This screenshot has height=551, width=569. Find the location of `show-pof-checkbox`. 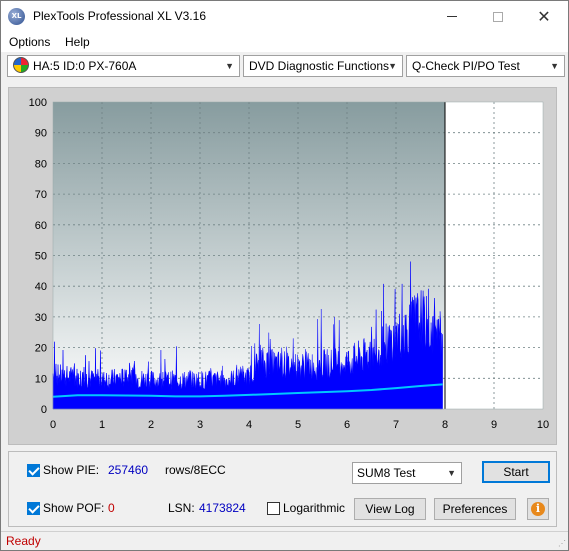

show-pof-checkbox is located at coordinates (33, 508).